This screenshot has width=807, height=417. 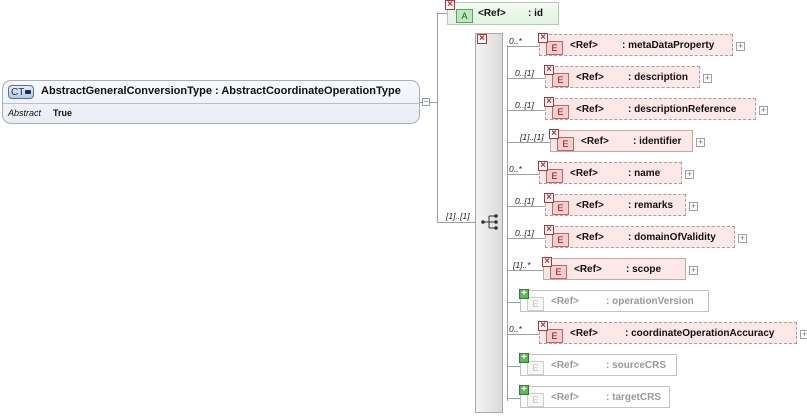 I want to click on complex-type-divider, so click(x=211, y=103).